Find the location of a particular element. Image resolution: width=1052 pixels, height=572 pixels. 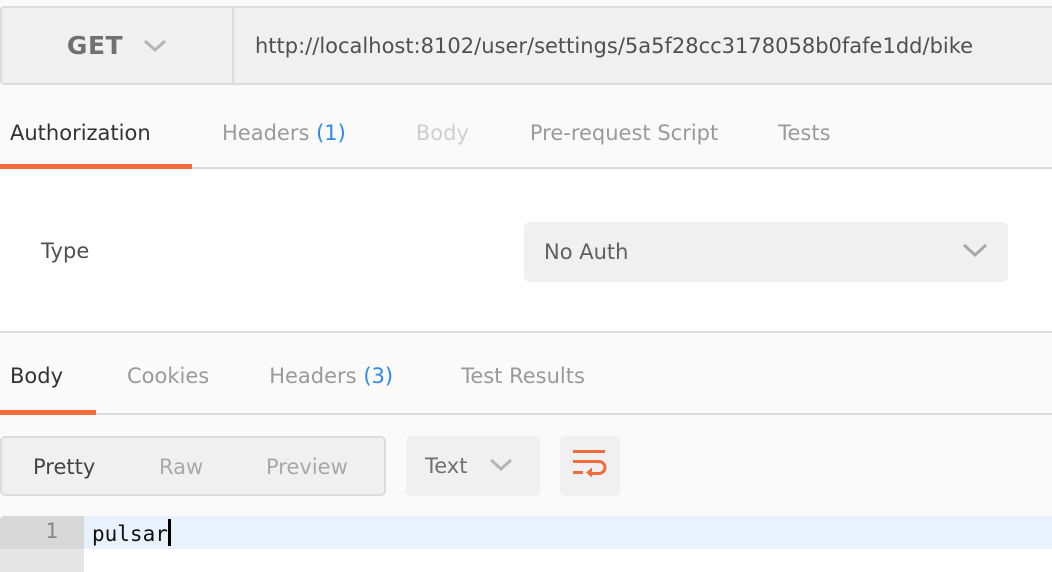

headers-count-badge: (1) is located at coordinates (331, 133).